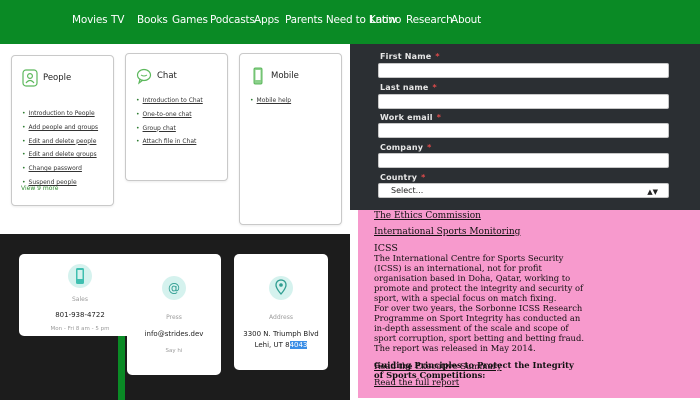 Image resolution: width=700 pixels, height=400 pixels. What do you see at coordinates (281, 317) in the screenshot?
I see `contact-label: Address` at bounding box center [281, 317].